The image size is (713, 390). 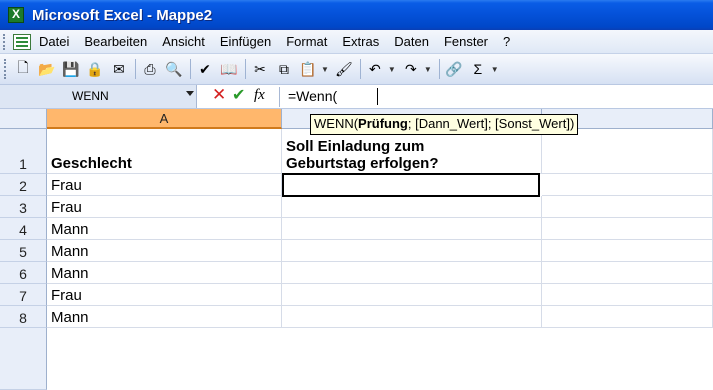 I want to click on row-header-1: 1, so click(x=23, y=151).